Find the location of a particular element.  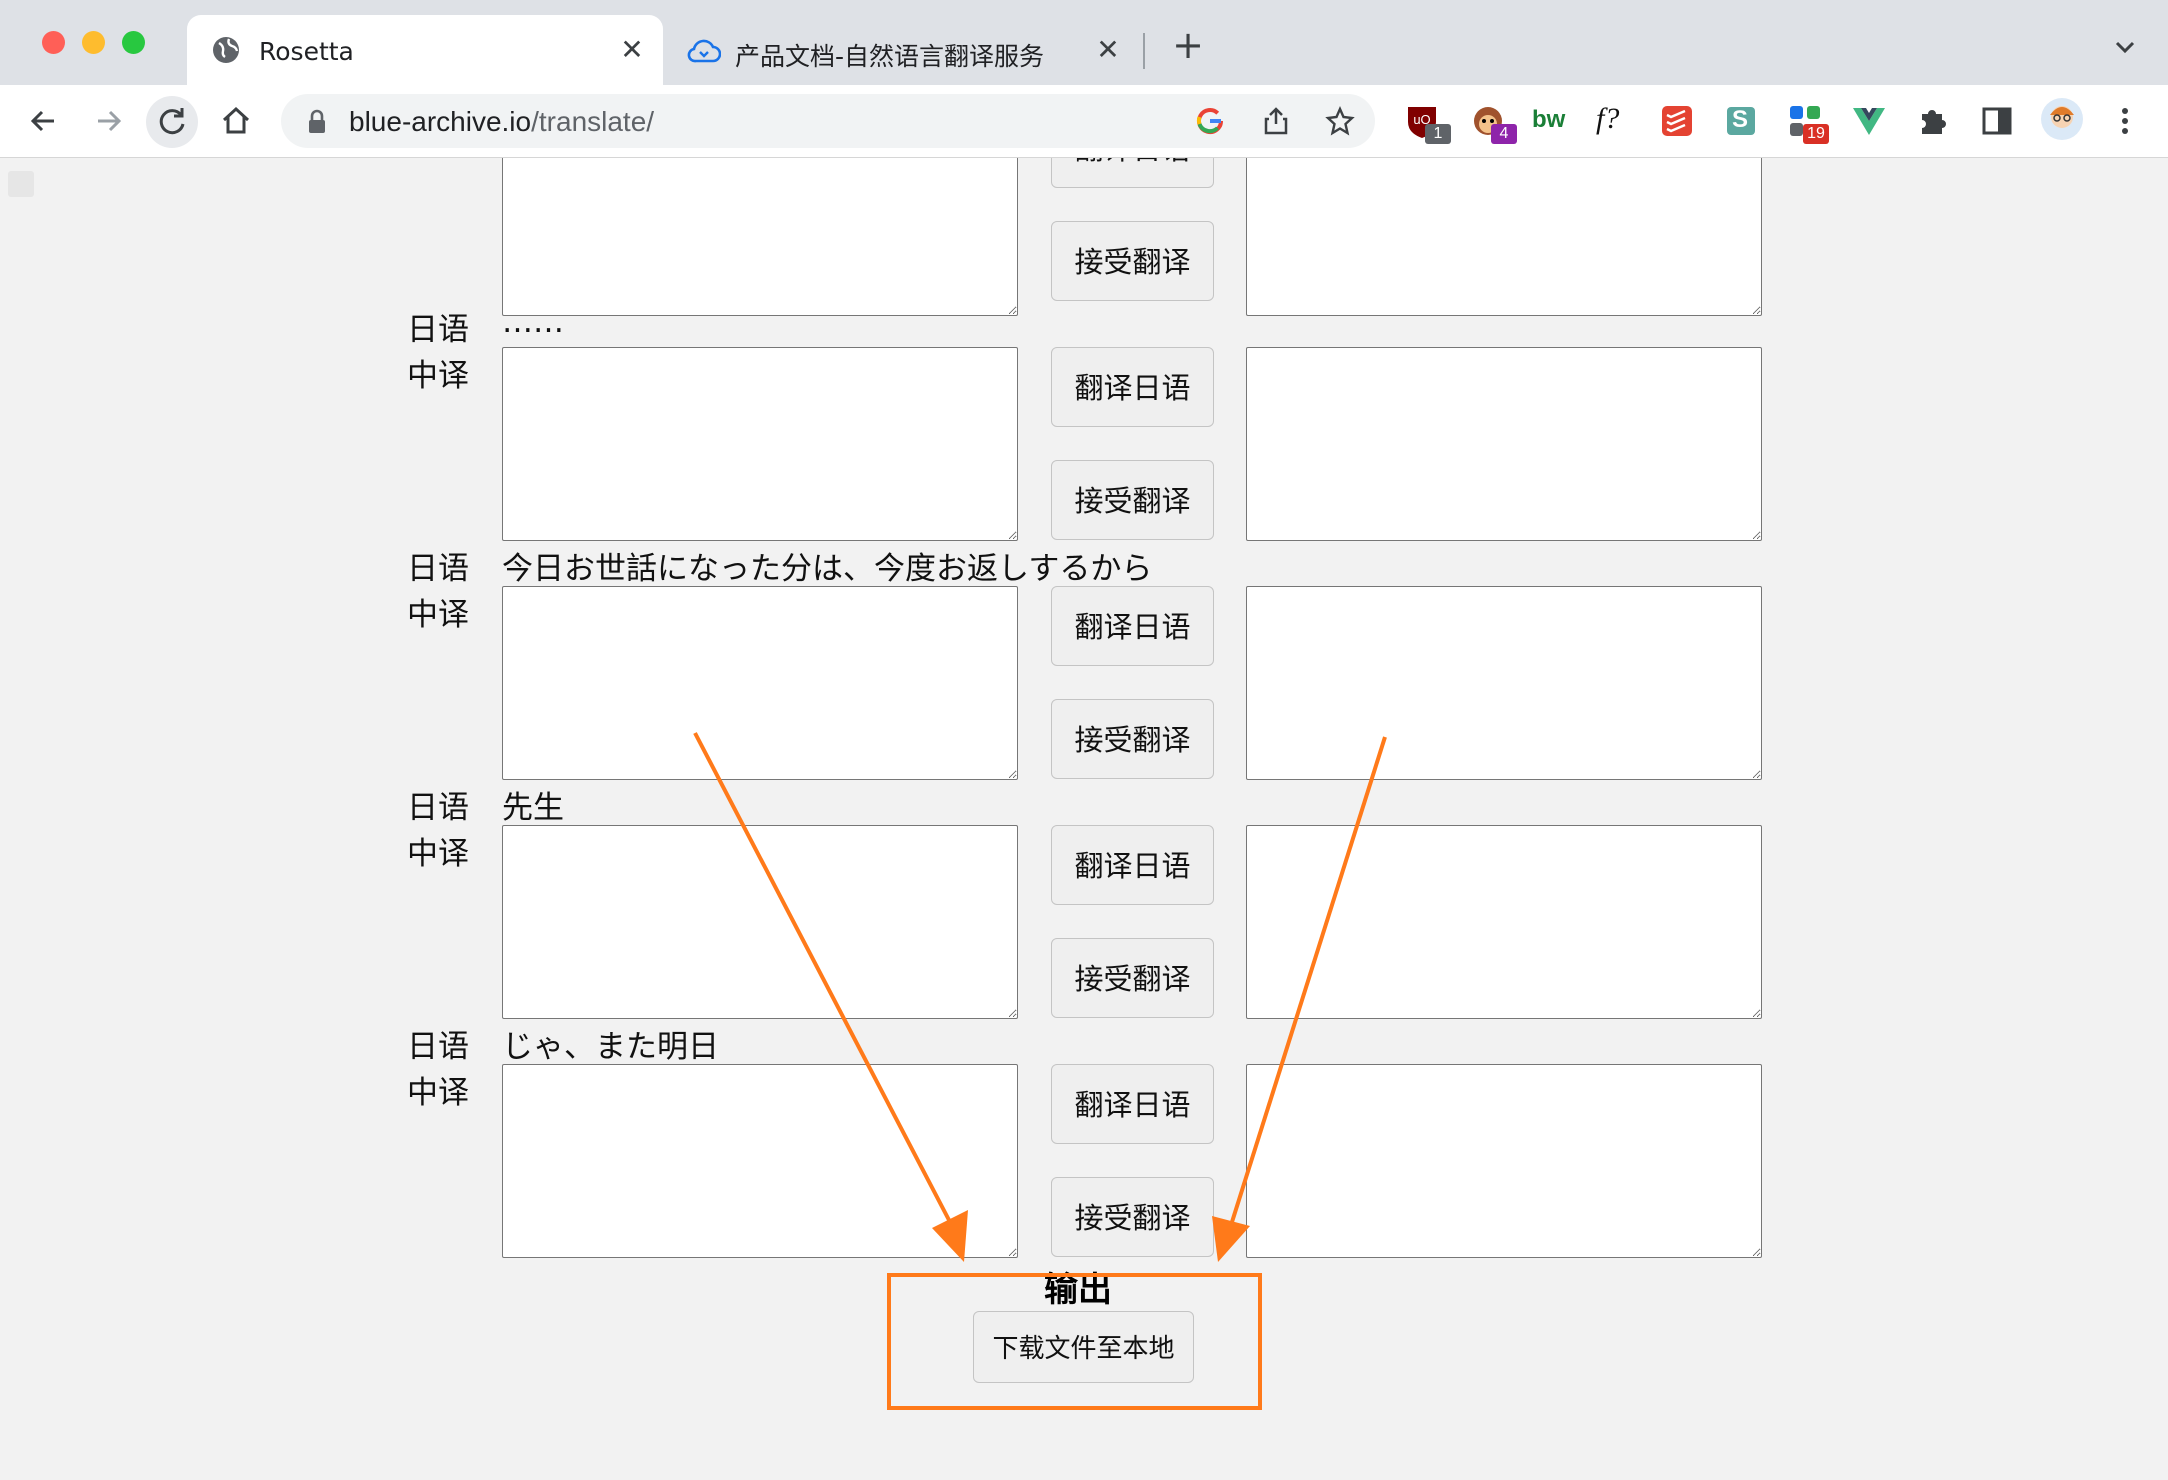

globe-icon is located at coordinates (226, 50).